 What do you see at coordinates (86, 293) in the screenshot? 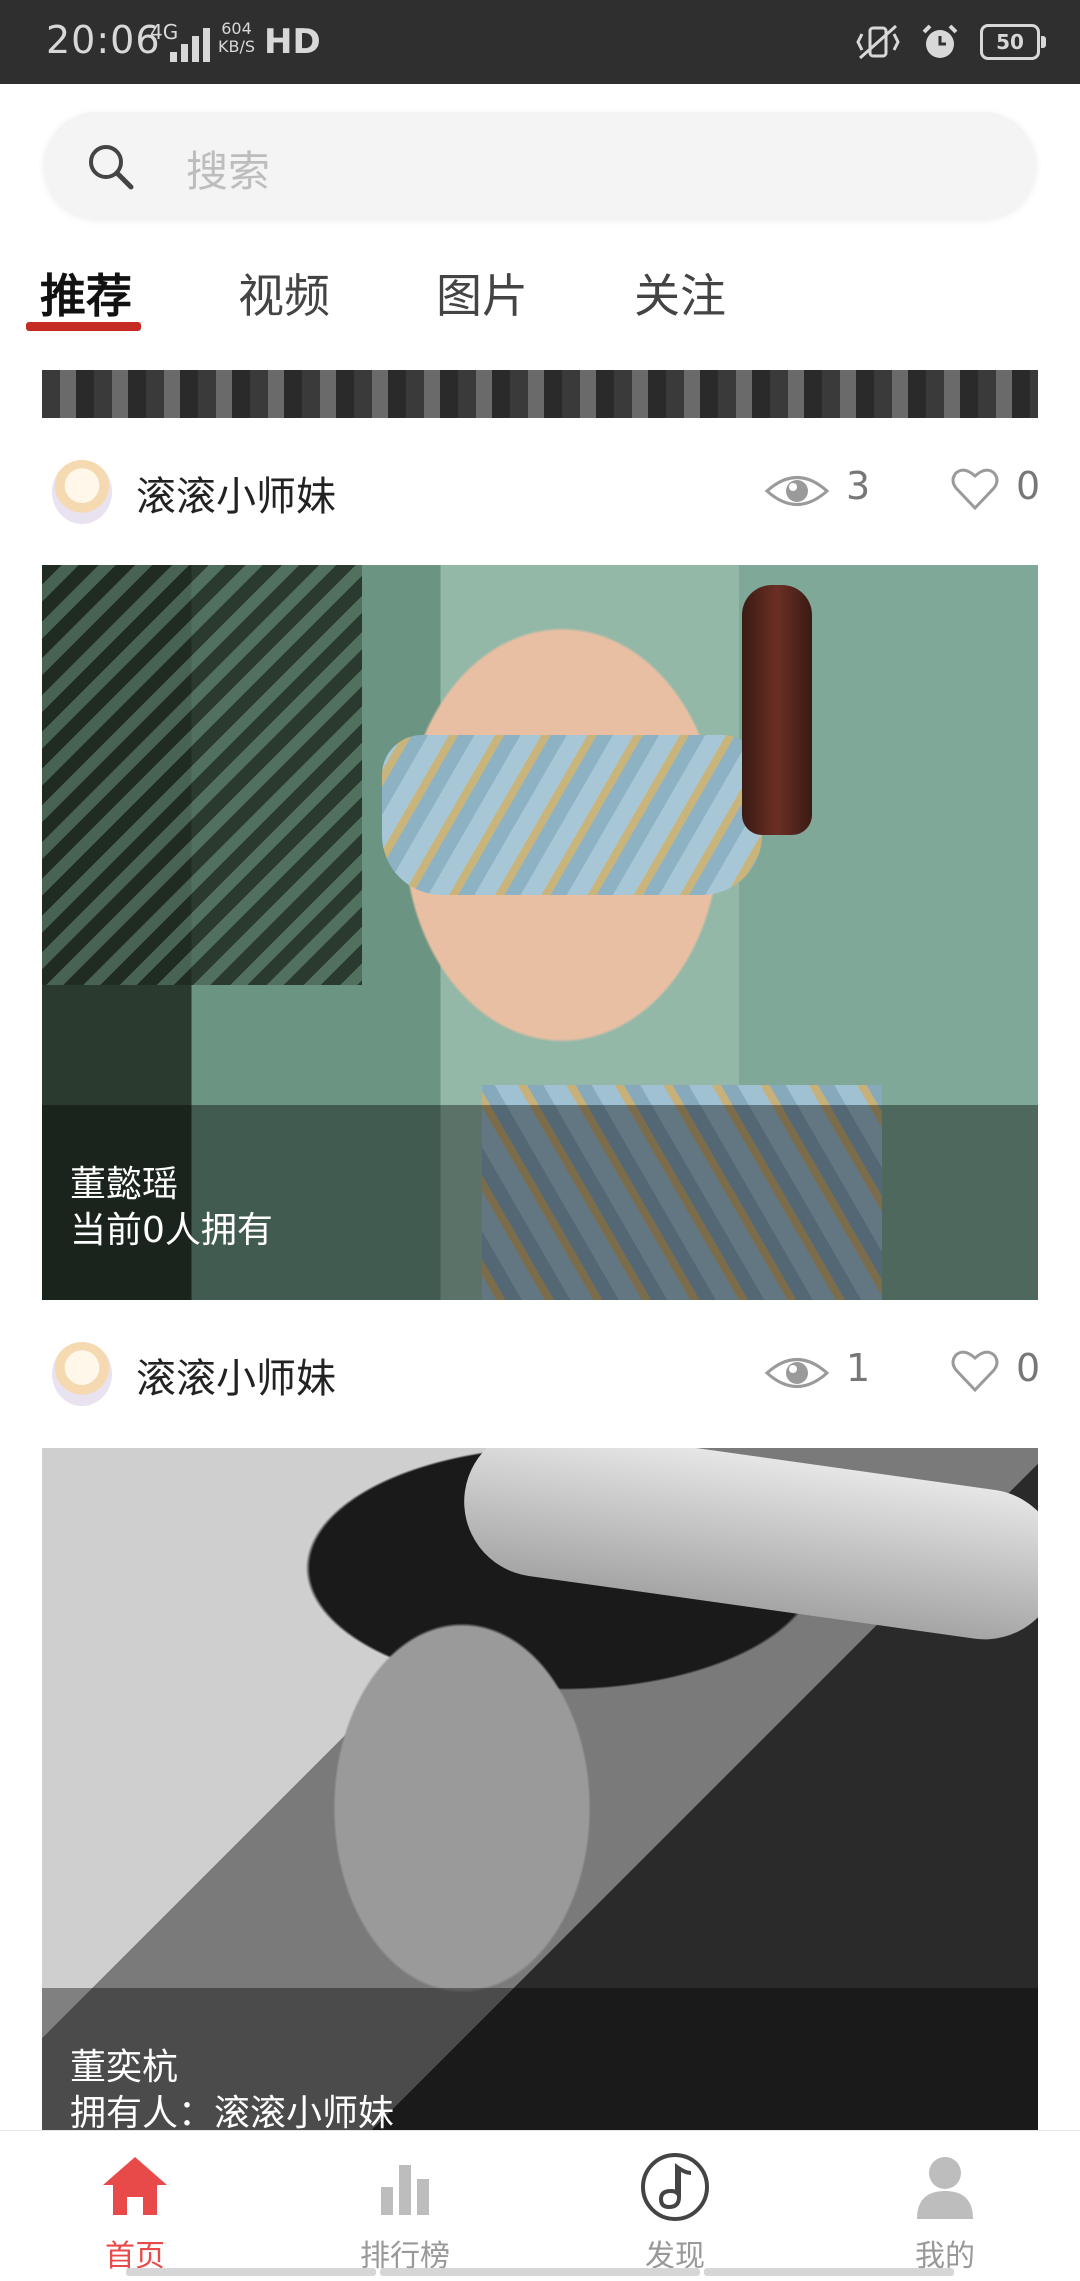
I see `tab-recommend: 推荐` at bounding box center [86, 293].